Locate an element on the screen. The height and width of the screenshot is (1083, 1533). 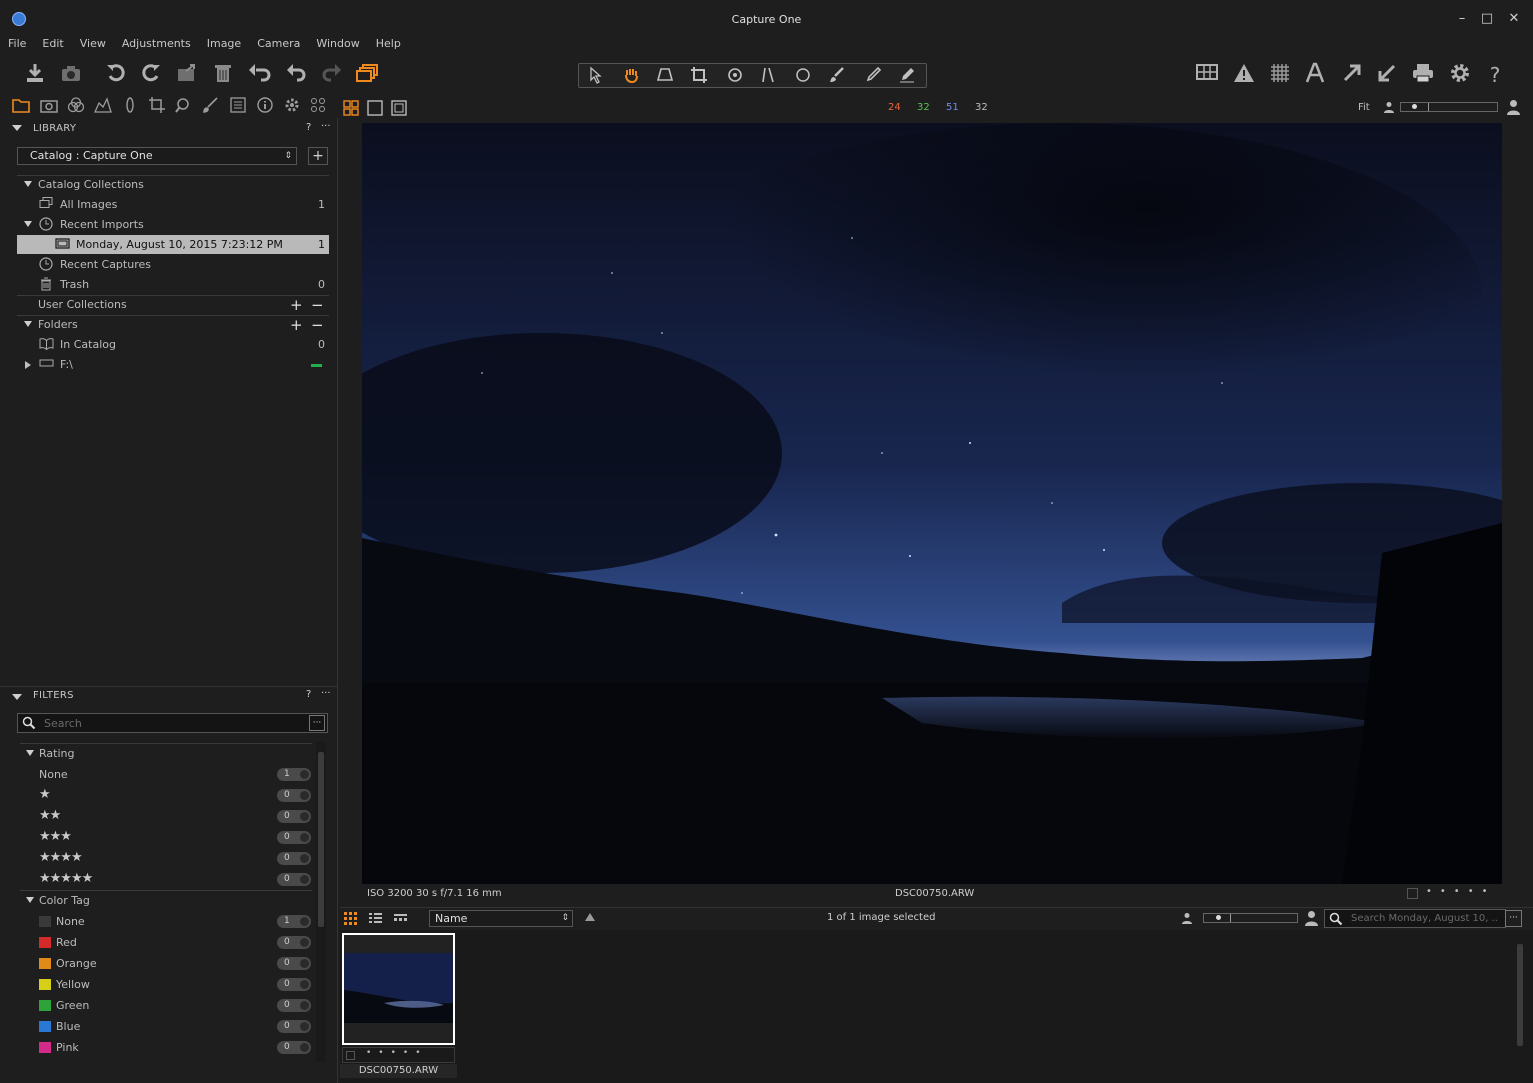
camera-icon is located at coordinates (71, 75).